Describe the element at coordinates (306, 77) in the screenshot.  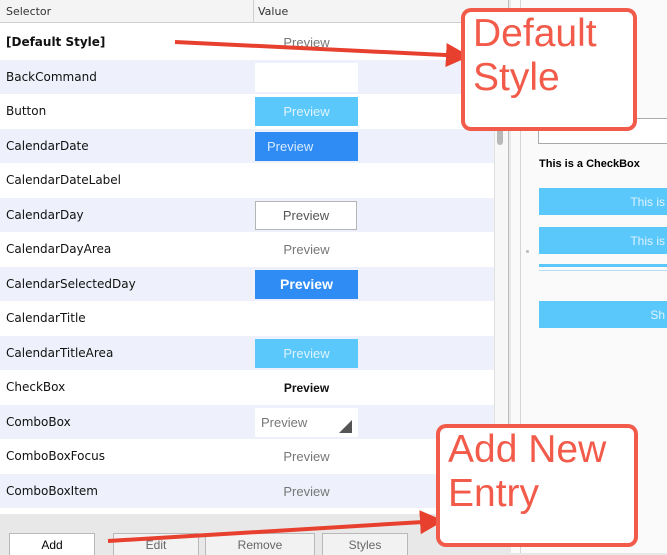
I see `value-cell` at that location.